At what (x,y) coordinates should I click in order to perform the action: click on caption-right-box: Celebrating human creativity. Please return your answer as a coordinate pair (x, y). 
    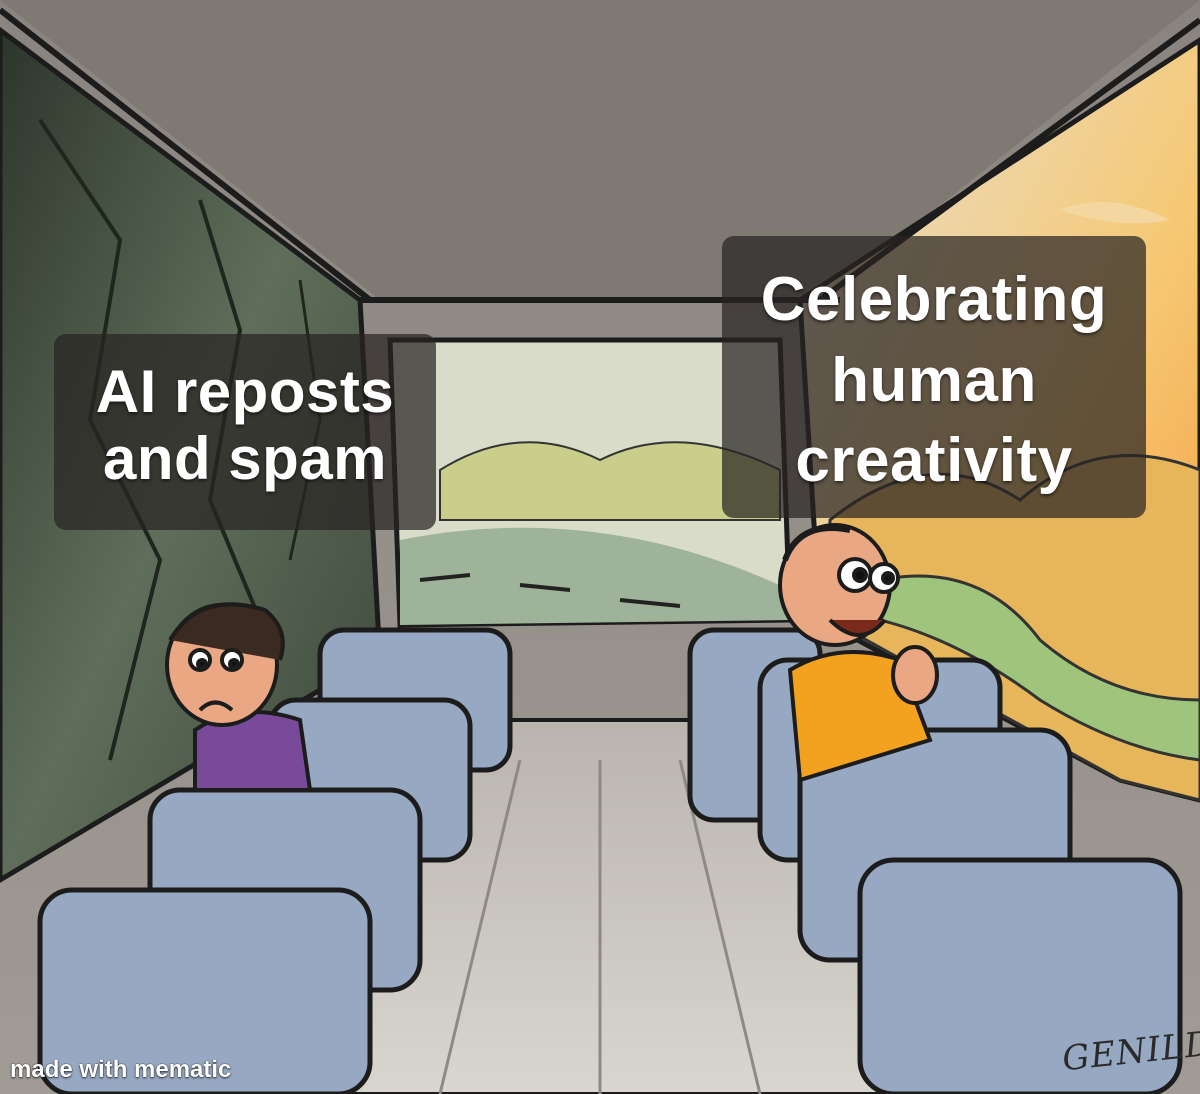
    Looking at the image, I should click on (934, 377).